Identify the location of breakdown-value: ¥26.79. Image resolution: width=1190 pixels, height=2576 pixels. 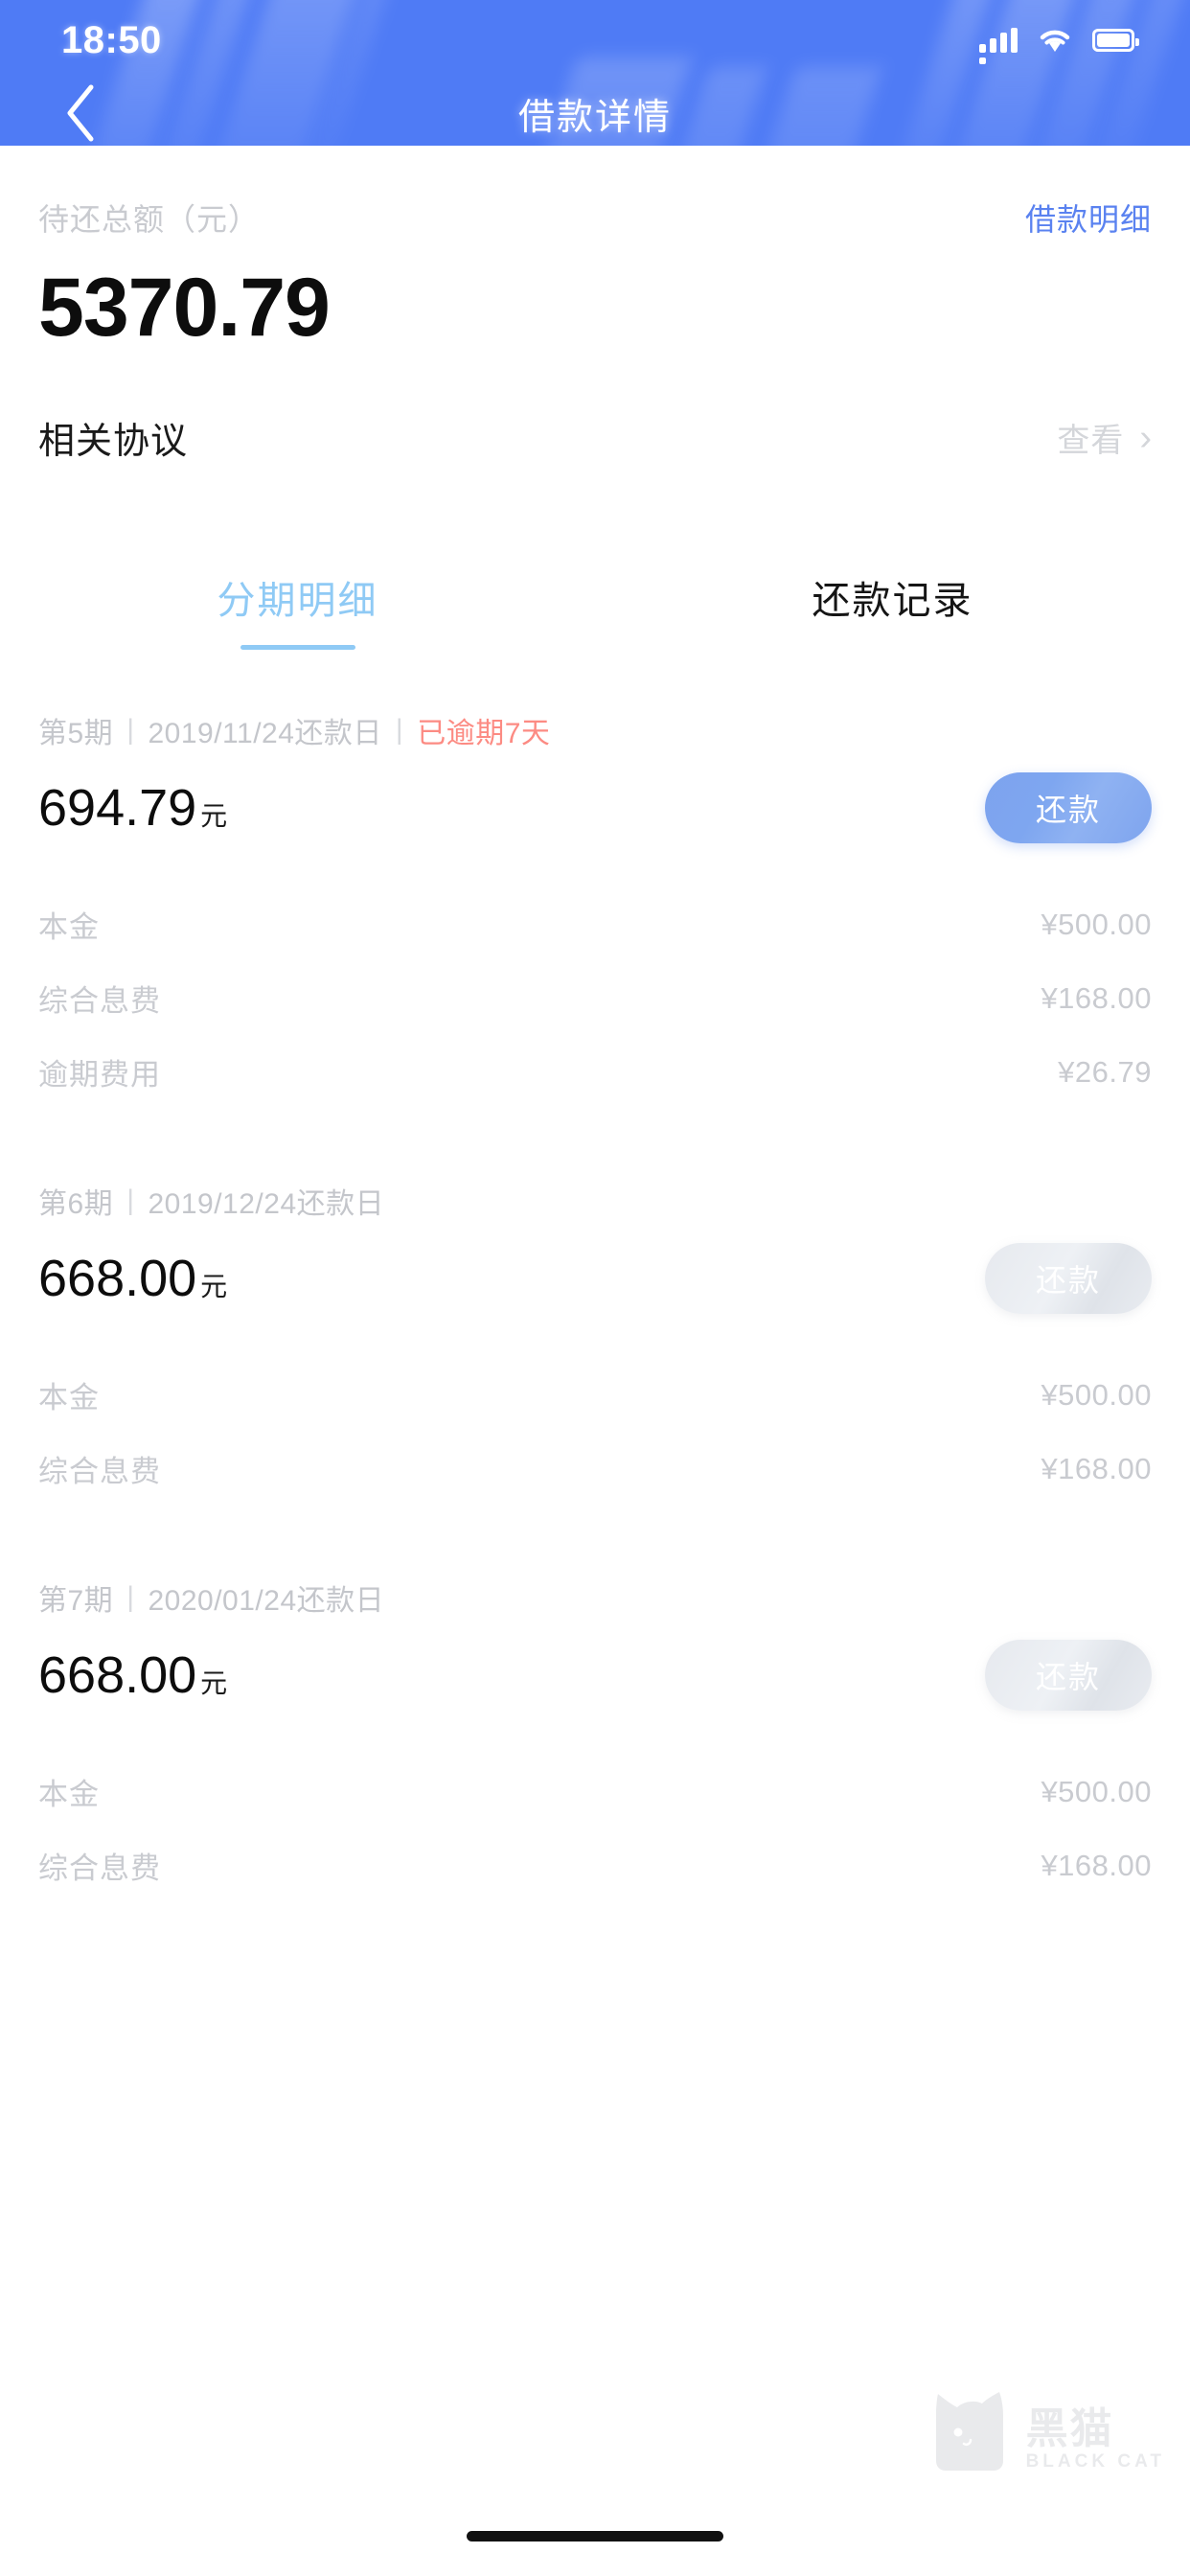
(1105, 1071).